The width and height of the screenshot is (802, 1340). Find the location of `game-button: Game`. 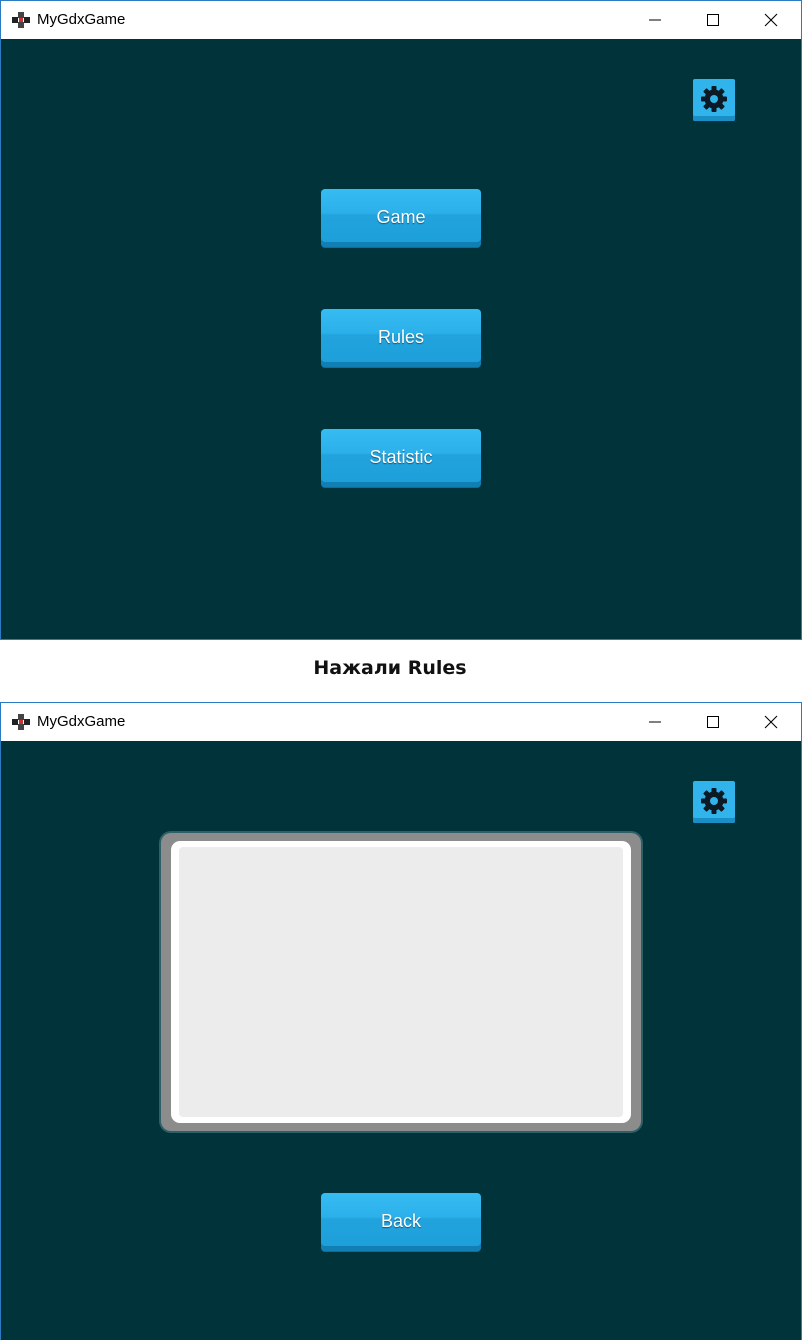

game-button: Game is located at coordinates (401, 218).